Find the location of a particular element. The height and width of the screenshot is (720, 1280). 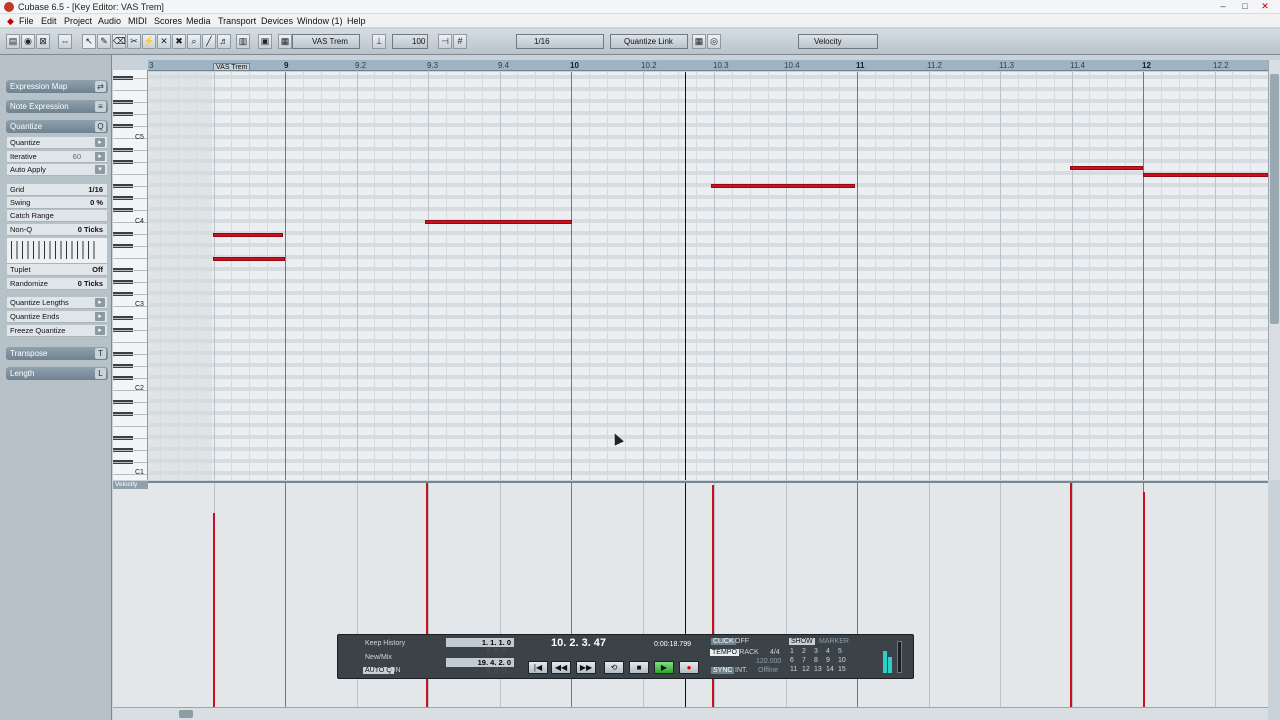

marker-button: 3 is located at coordinates (816, 651).